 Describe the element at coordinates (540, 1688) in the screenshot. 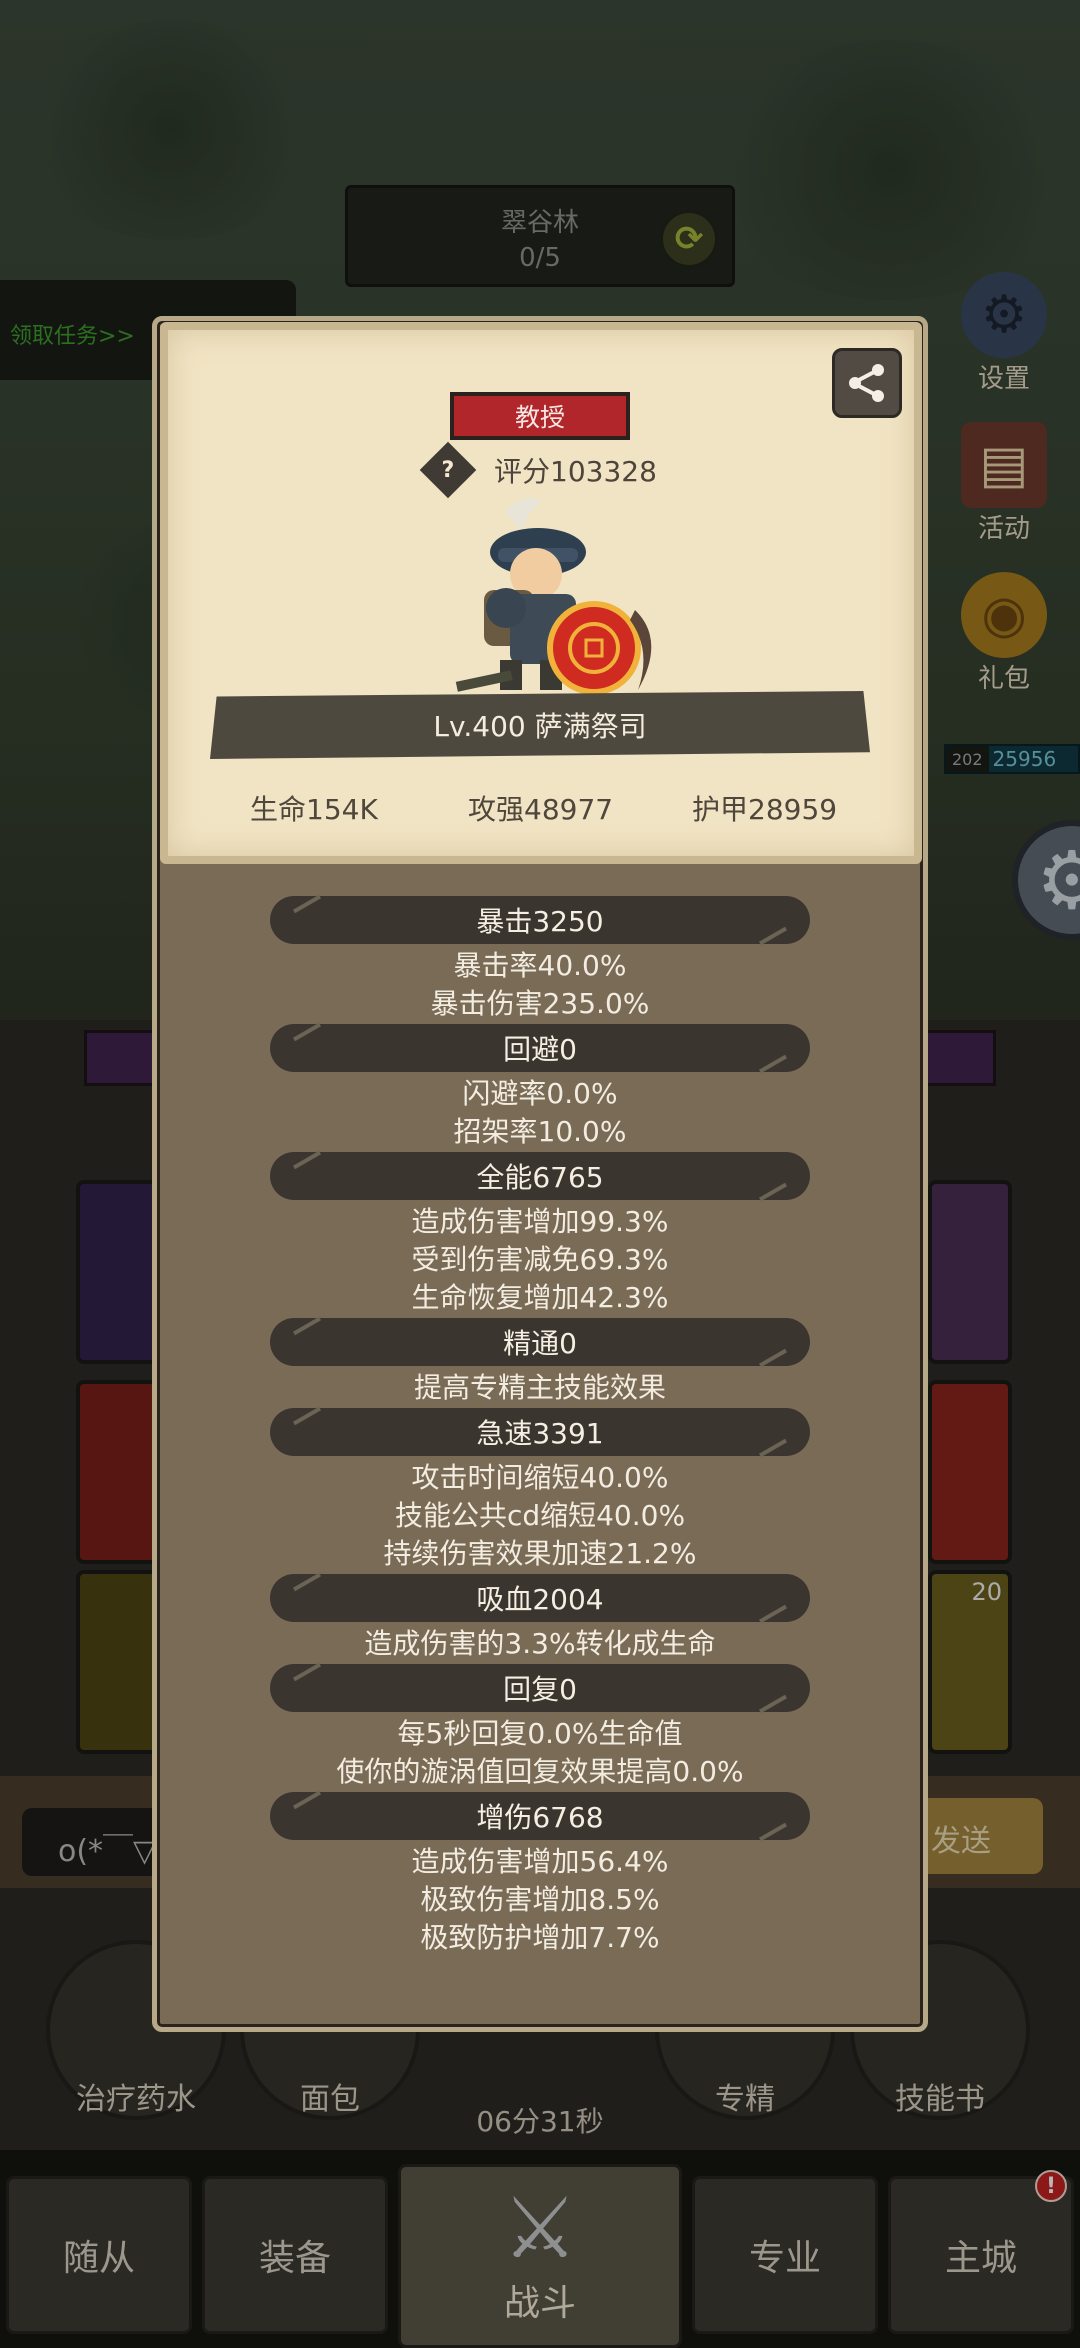

I see `stat-header-regen: 回复0` at that location.